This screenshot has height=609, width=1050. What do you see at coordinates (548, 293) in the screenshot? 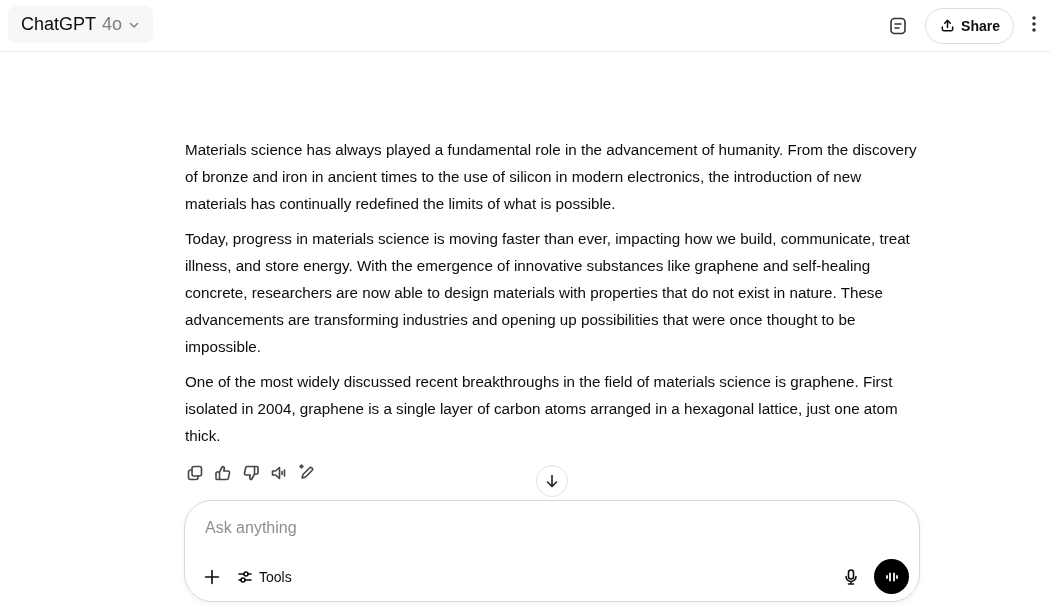
I see `message-paragraph: Today, progress in materials science is moving faster than ever, impacting how we build, communicate, treat illness, and store energy. With the emergence of innovative substances like graphene and self-healing concrete, researchers are now able to design materials with properties that do not exist in nature. These advancements are transforming industries and opening up possibilities that were once thought to be impossible.` at bounding box center [548, 293].